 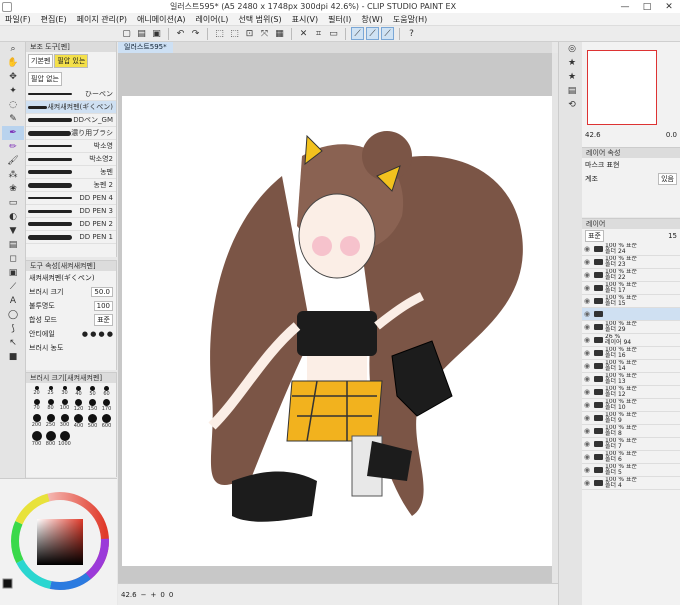 I want to click on layer-row: ◉, so click(x=631, y=314).